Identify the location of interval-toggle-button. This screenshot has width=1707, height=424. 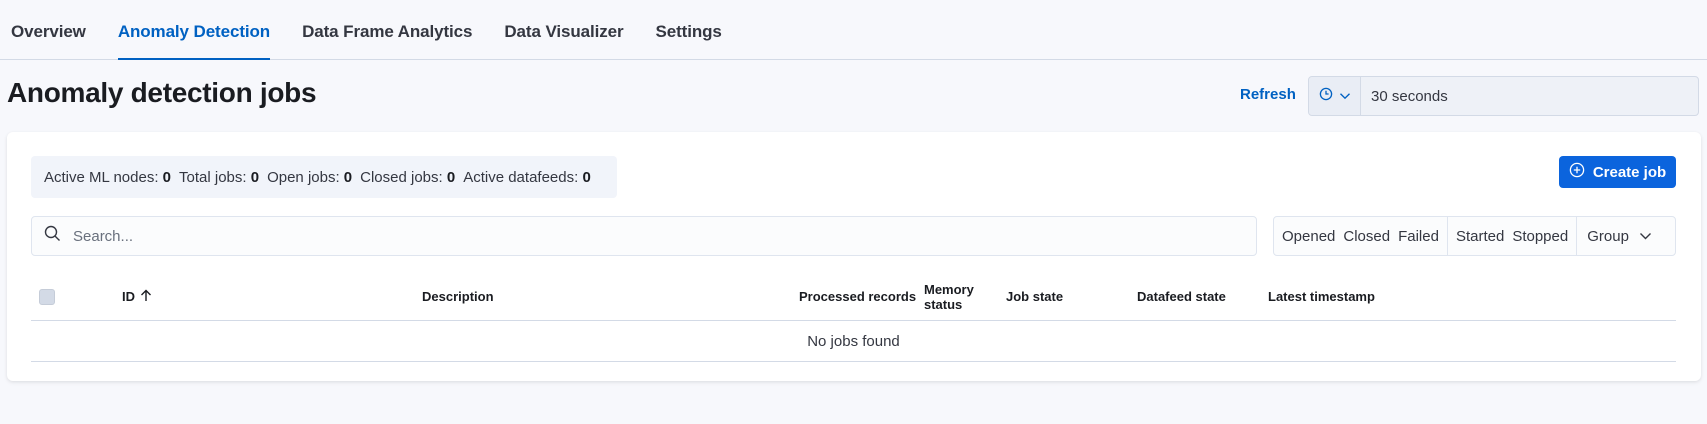
(1335, 96).